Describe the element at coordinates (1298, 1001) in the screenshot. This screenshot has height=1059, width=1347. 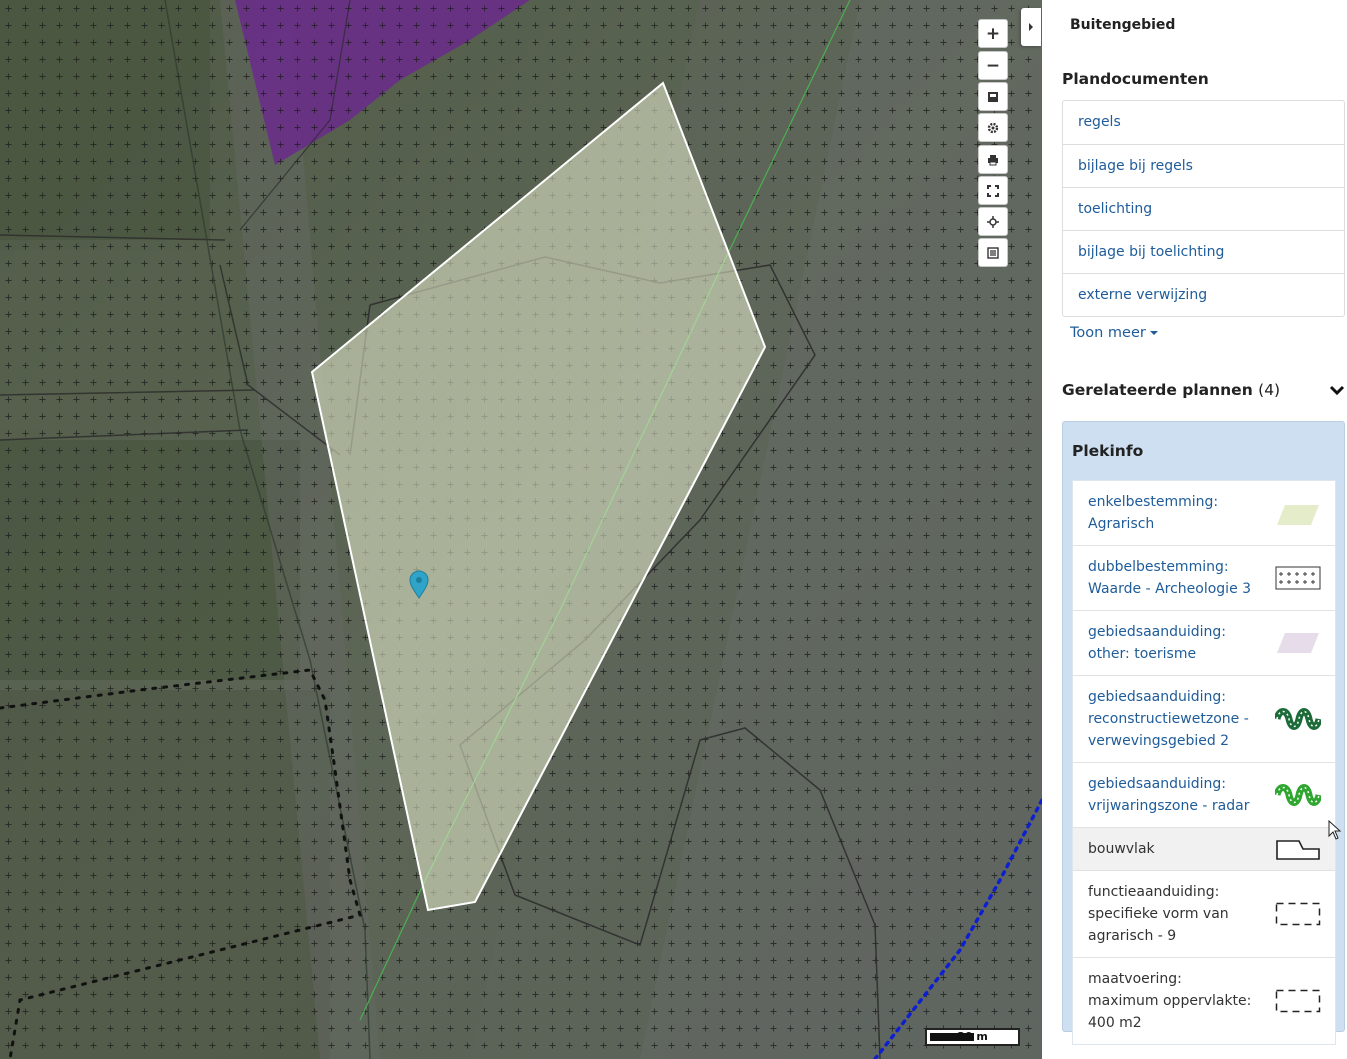
I see `maatvoering-symbol-icon` at that location.